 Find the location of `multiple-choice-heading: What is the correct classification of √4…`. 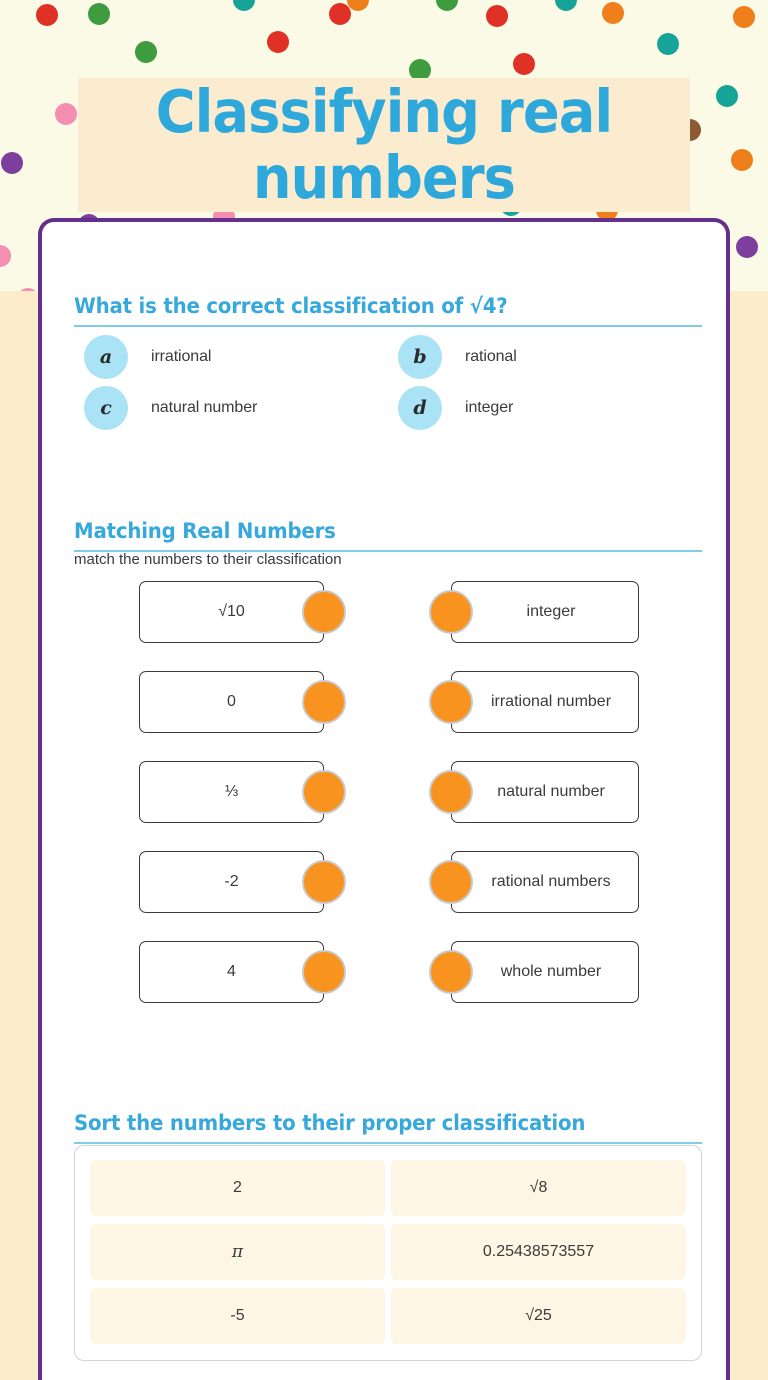

multiple-choice-heading: What is the correct classification of √4… is located at coordinates (291, 306).